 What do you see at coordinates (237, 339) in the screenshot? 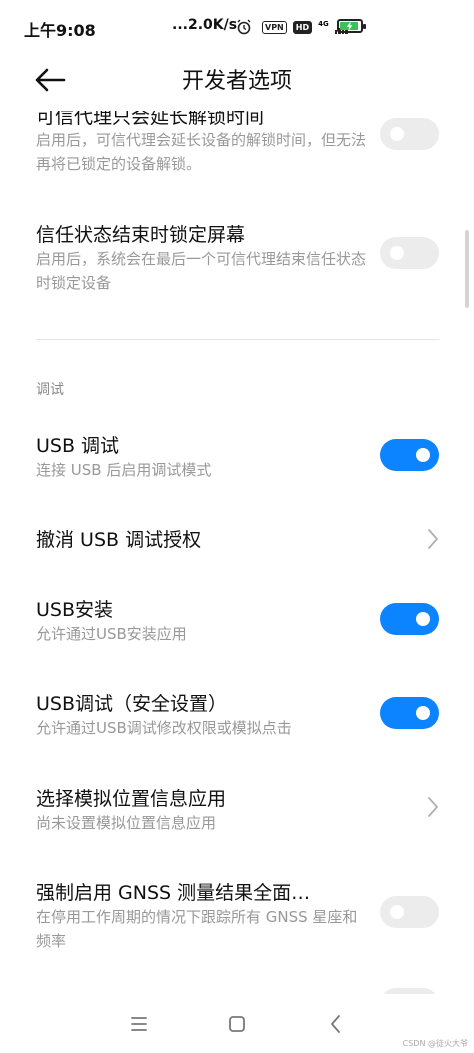
I see `divider` at bounding box center [237, 339].